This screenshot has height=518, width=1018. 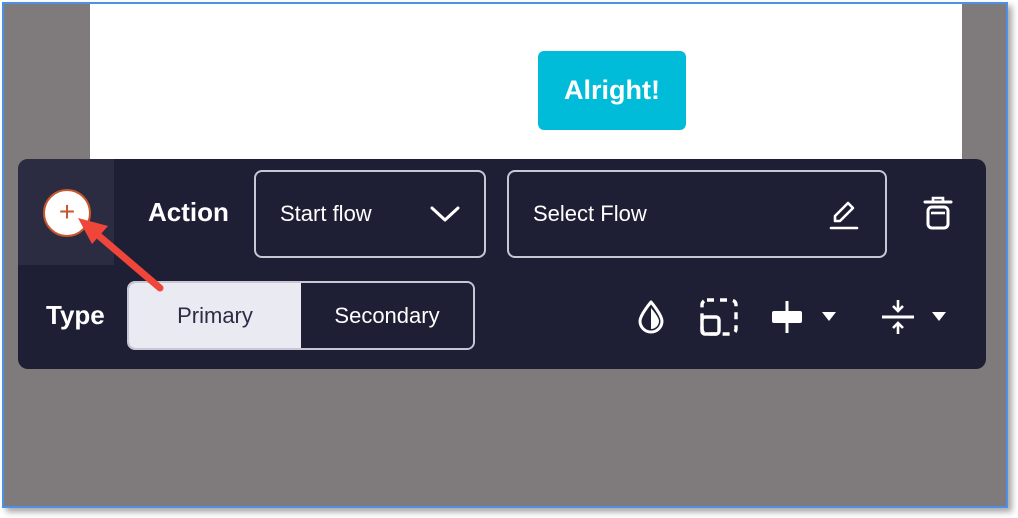 I want to click on type-option-secondary: Secondary, so click(x=387, y=315).